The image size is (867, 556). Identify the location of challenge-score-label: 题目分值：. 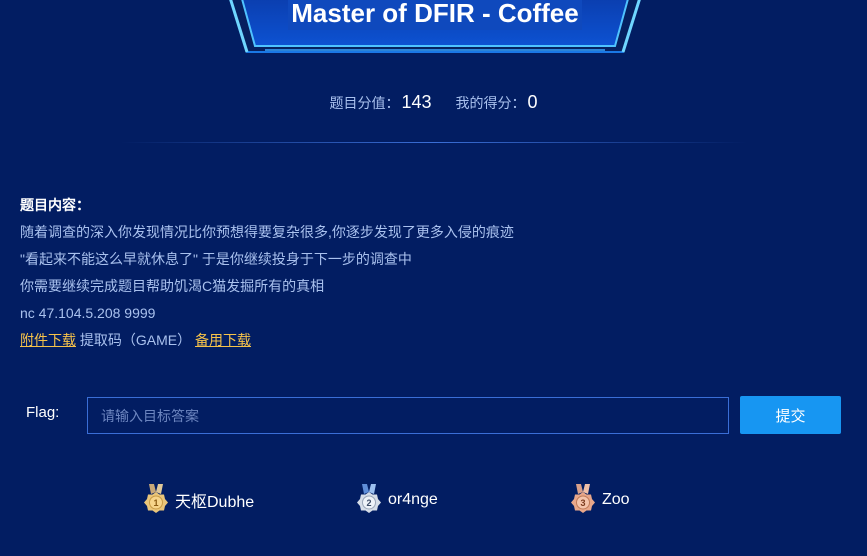
(364, 103).